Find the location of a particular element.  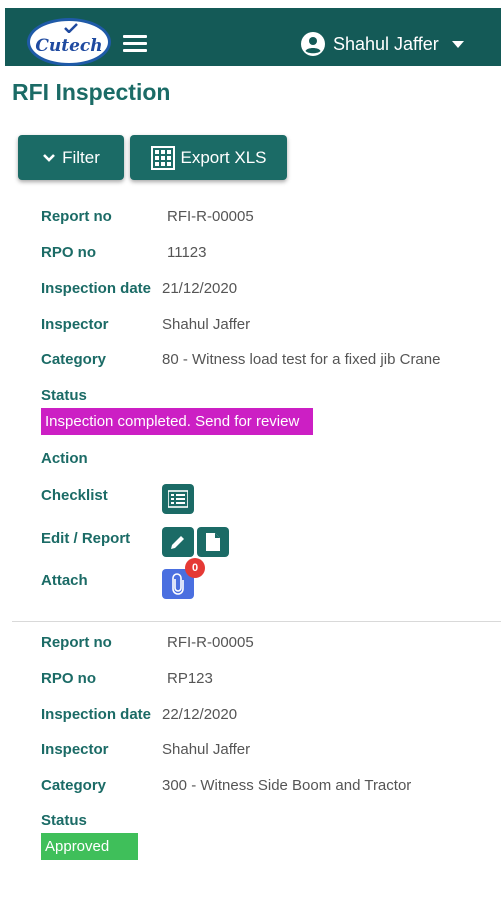

rpo-no-value: 11123 is located at coordinates (187, 252).